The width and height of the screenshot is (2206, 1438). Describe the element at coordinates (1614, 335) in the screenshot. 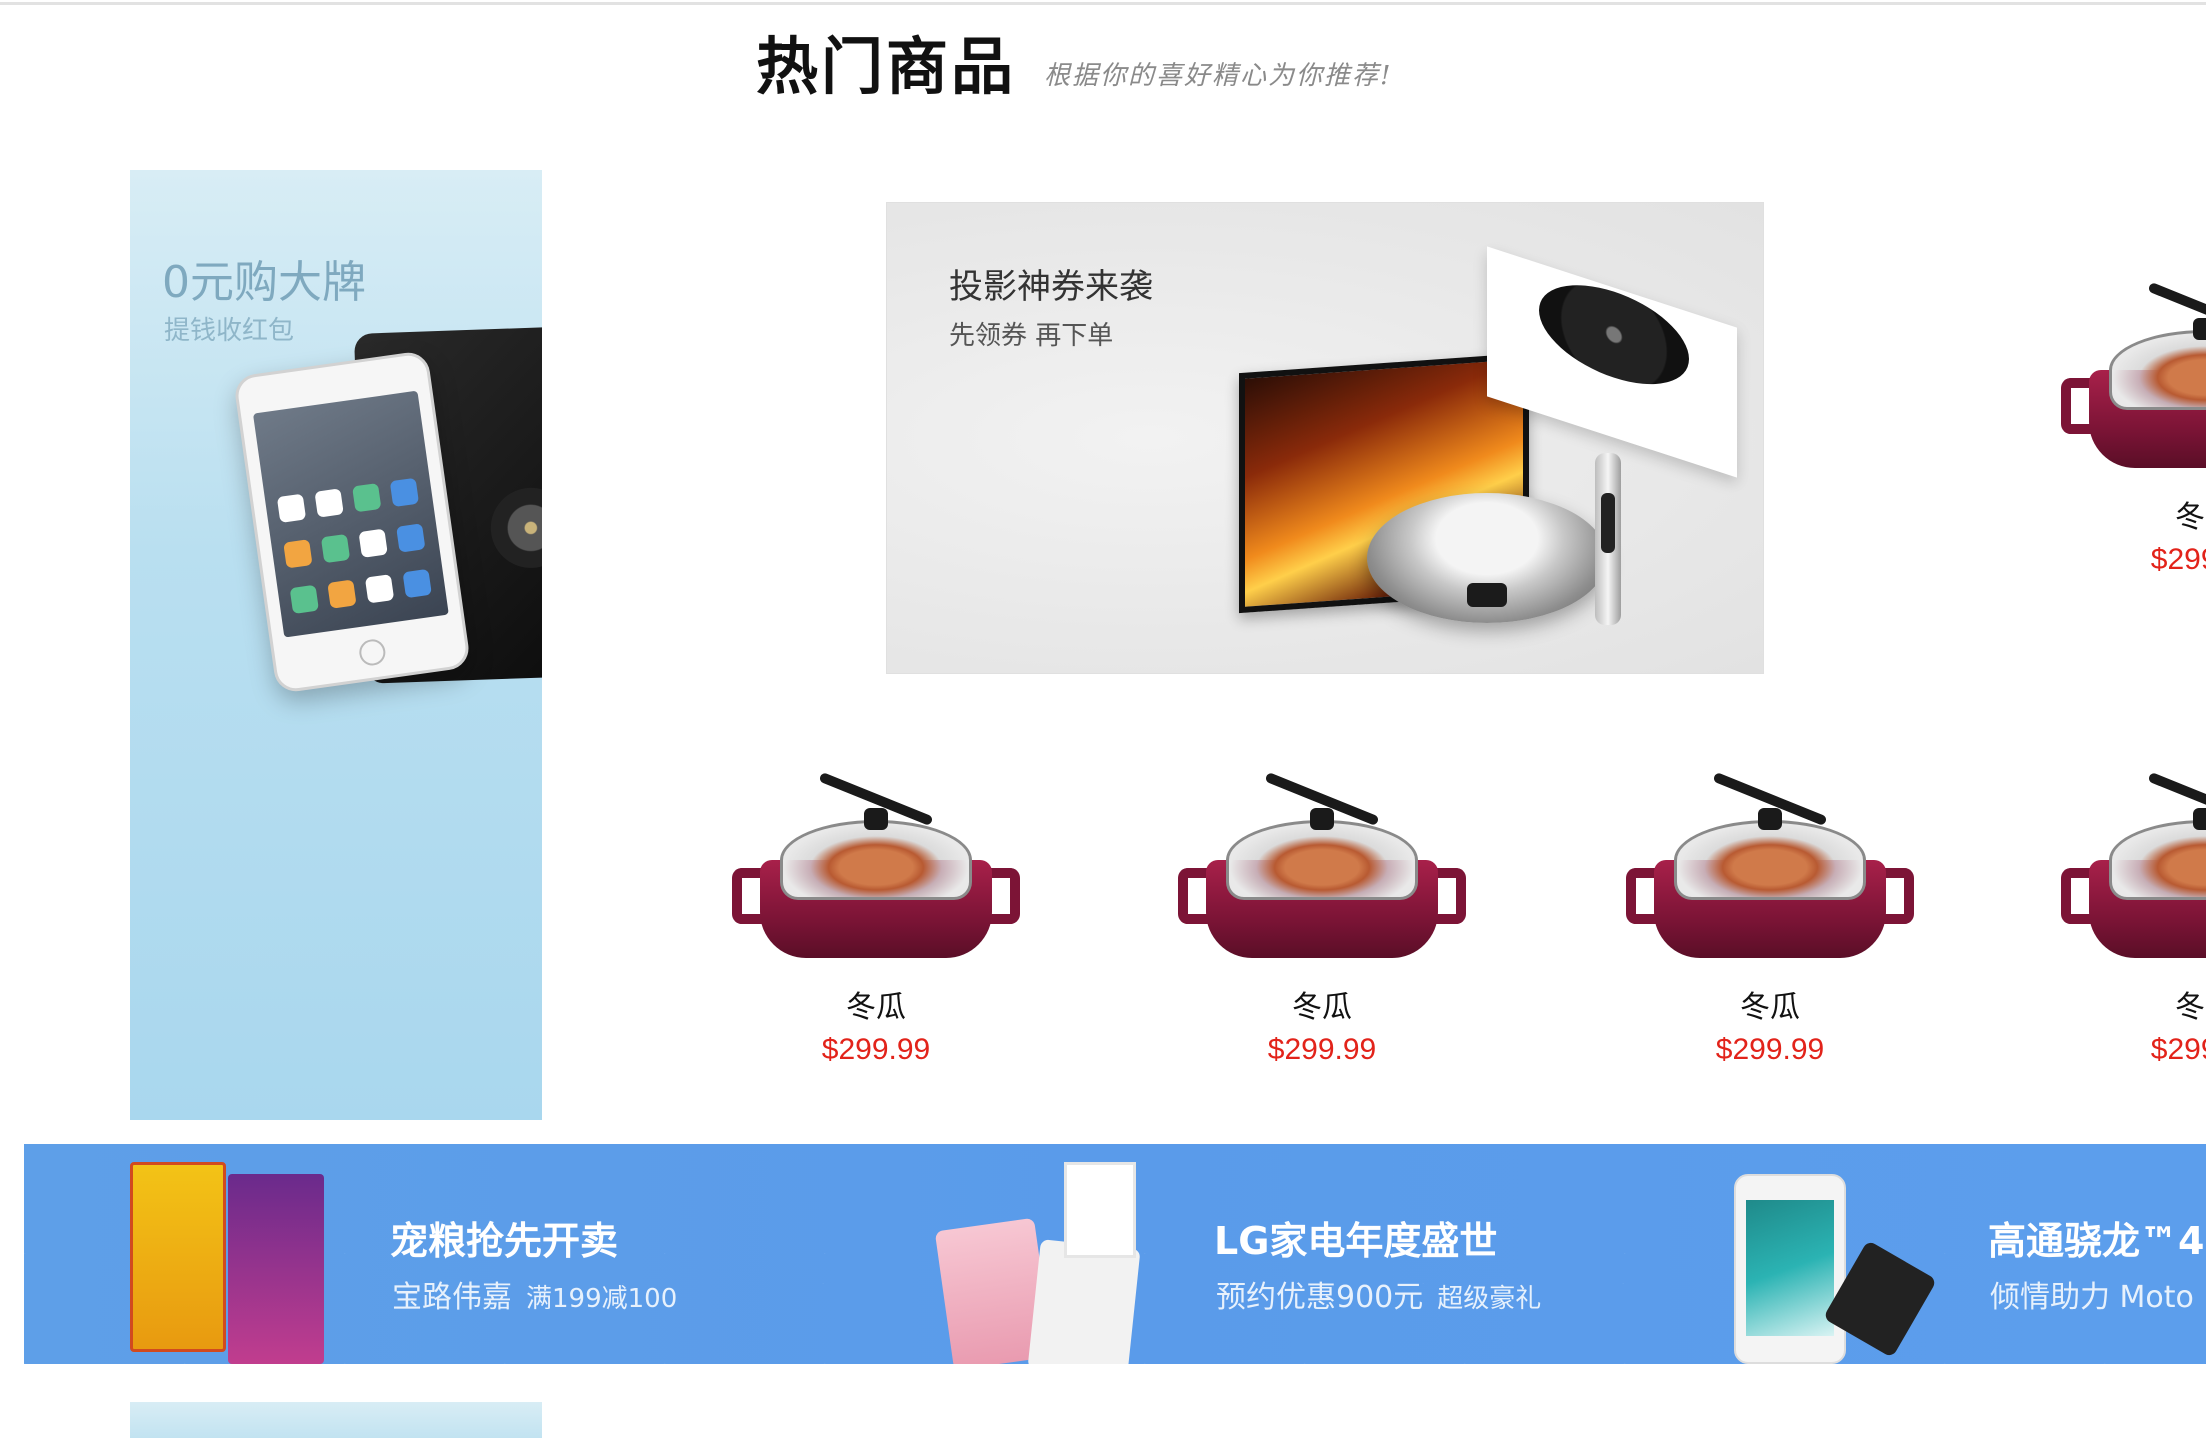

I see `projector-top-disc` at that location.